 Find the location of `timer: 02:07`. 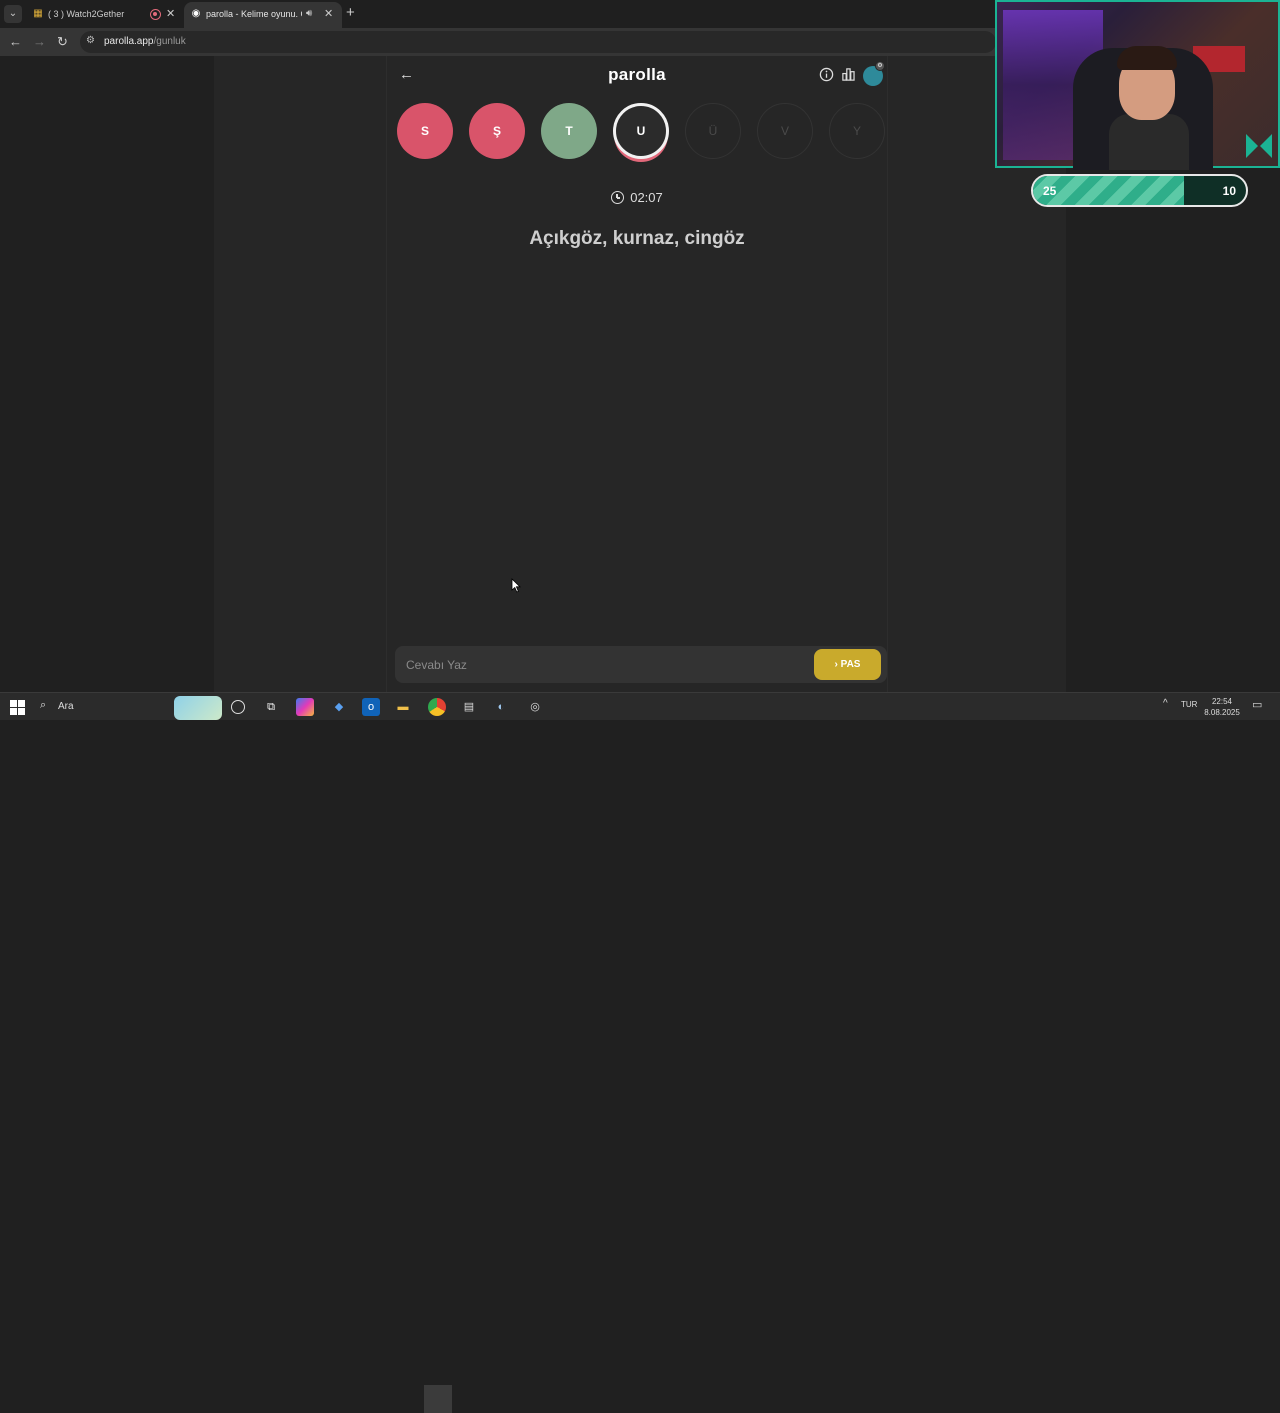

timer: 02:07 is located at coordinates (637, 197).